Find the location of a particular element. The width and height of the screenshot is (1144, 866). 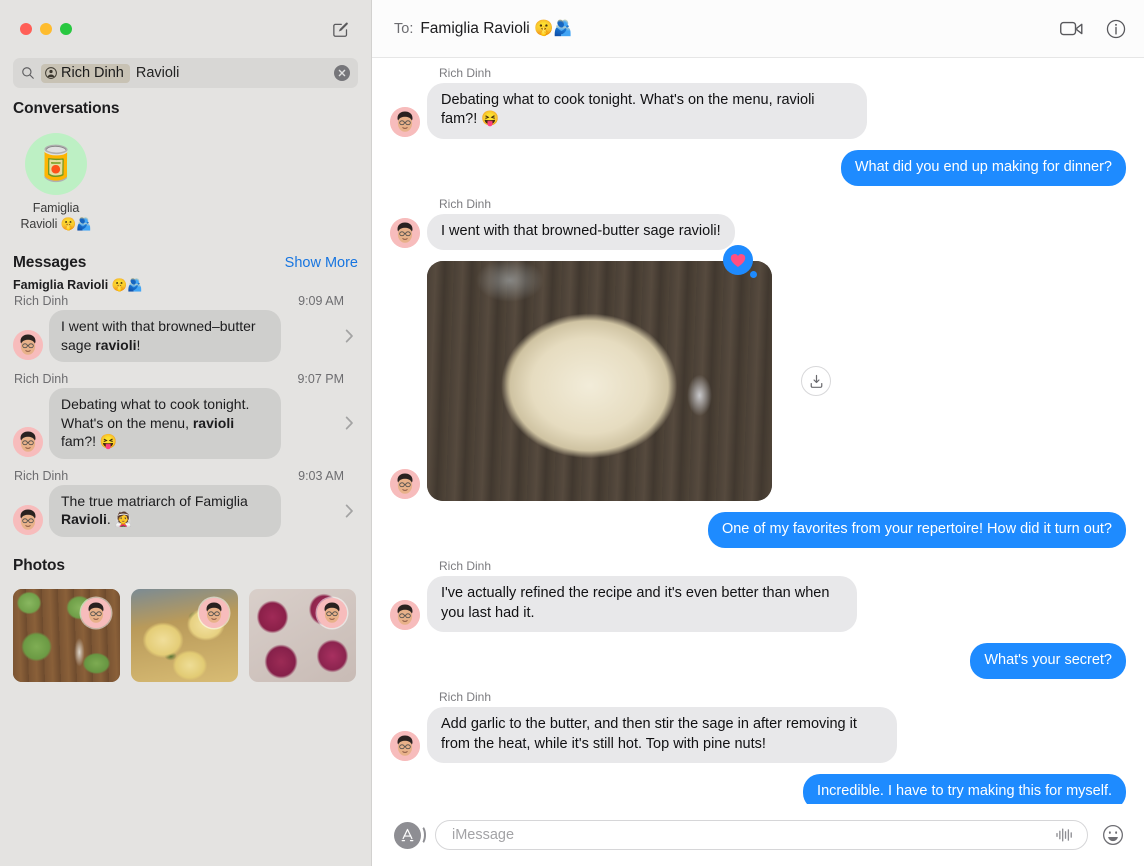

photo-image-ravioli-plate is located at coordinates (599, 381).